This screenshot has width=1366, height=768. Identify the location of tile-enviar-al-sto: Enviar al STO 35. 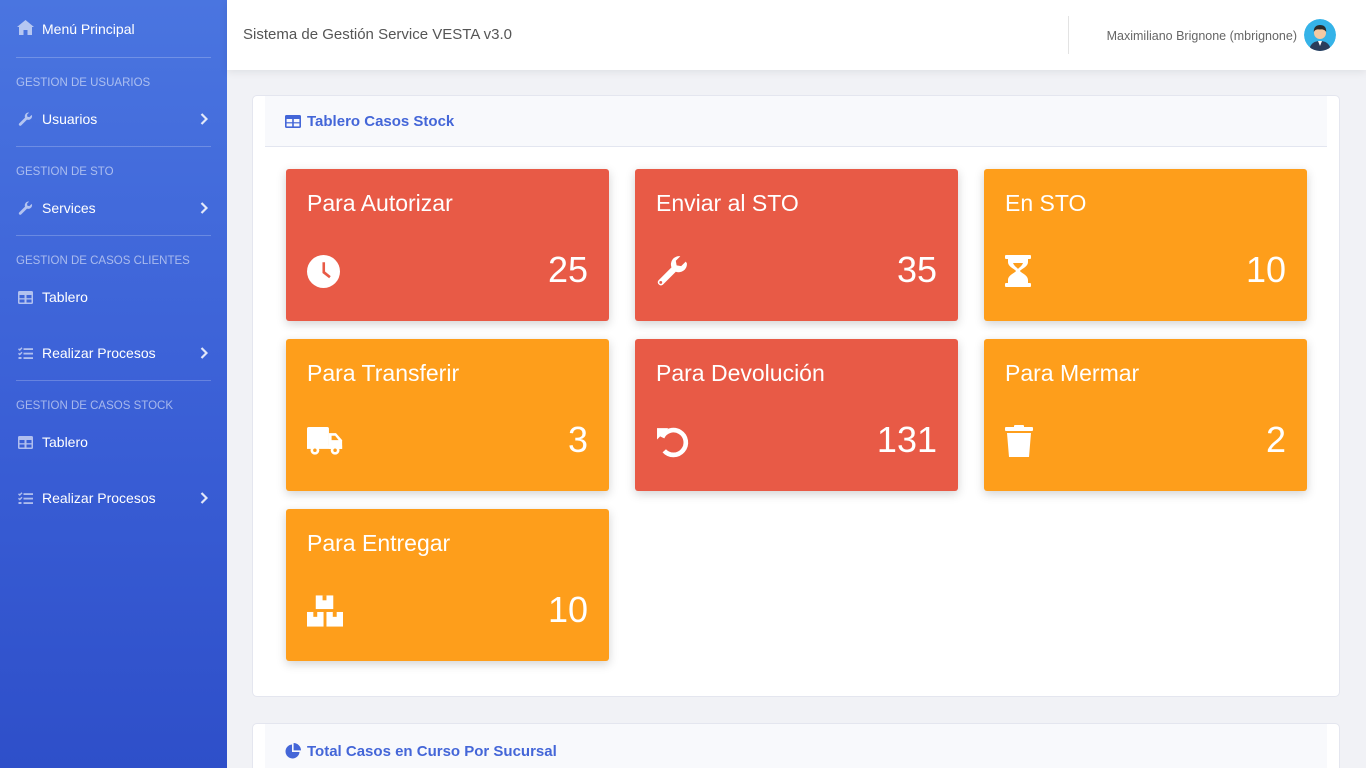
(796, 245).